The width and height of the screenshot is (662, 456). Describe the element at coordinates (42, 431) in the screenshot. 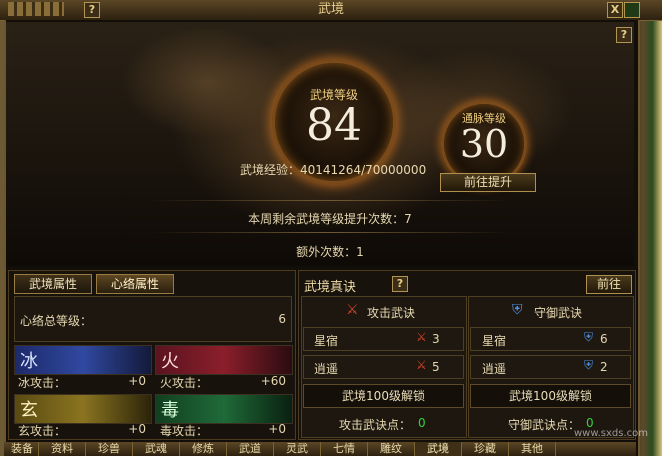

I see `xuan-attack-label: 玄攻击：` at that location.